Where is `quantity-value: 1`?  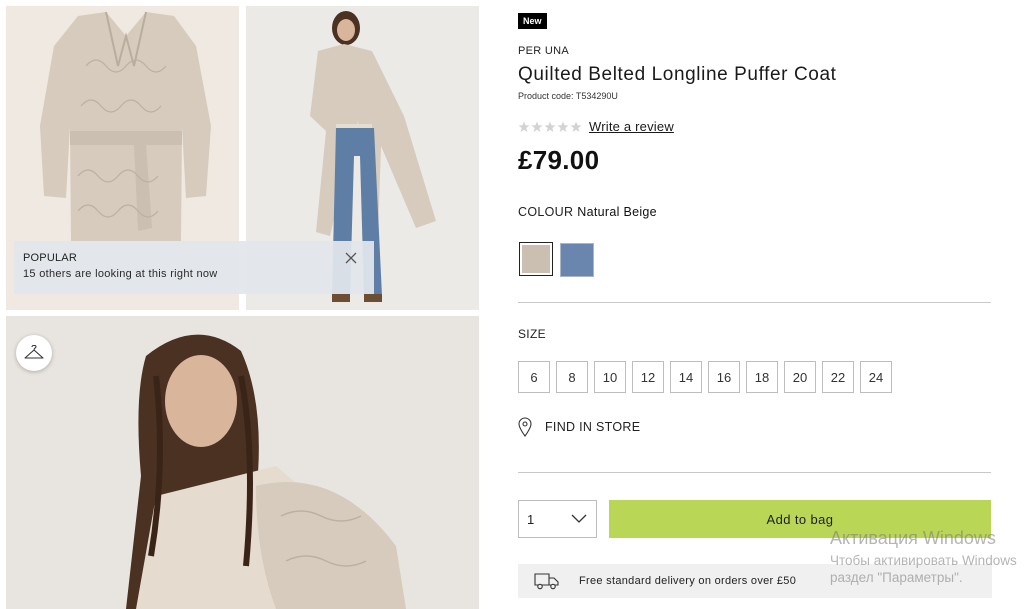 quantity-value: 1 is located at coordinates (531, 519).